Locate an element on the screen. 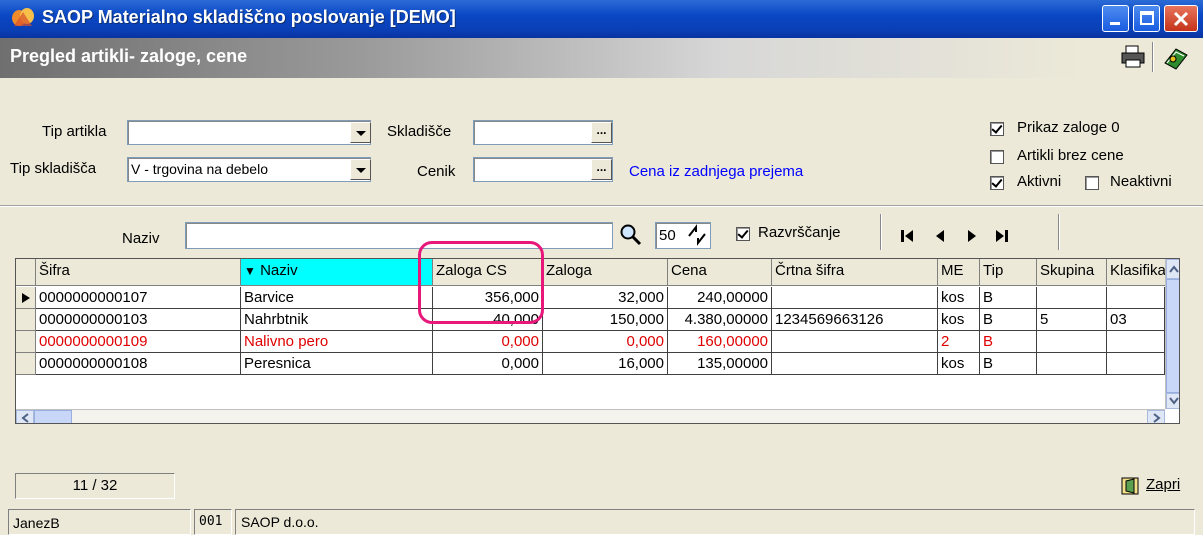 Image resolution: width=1203 pixels, height=535 pixels. exit-book-icon is located at coordinates (1176, 58).